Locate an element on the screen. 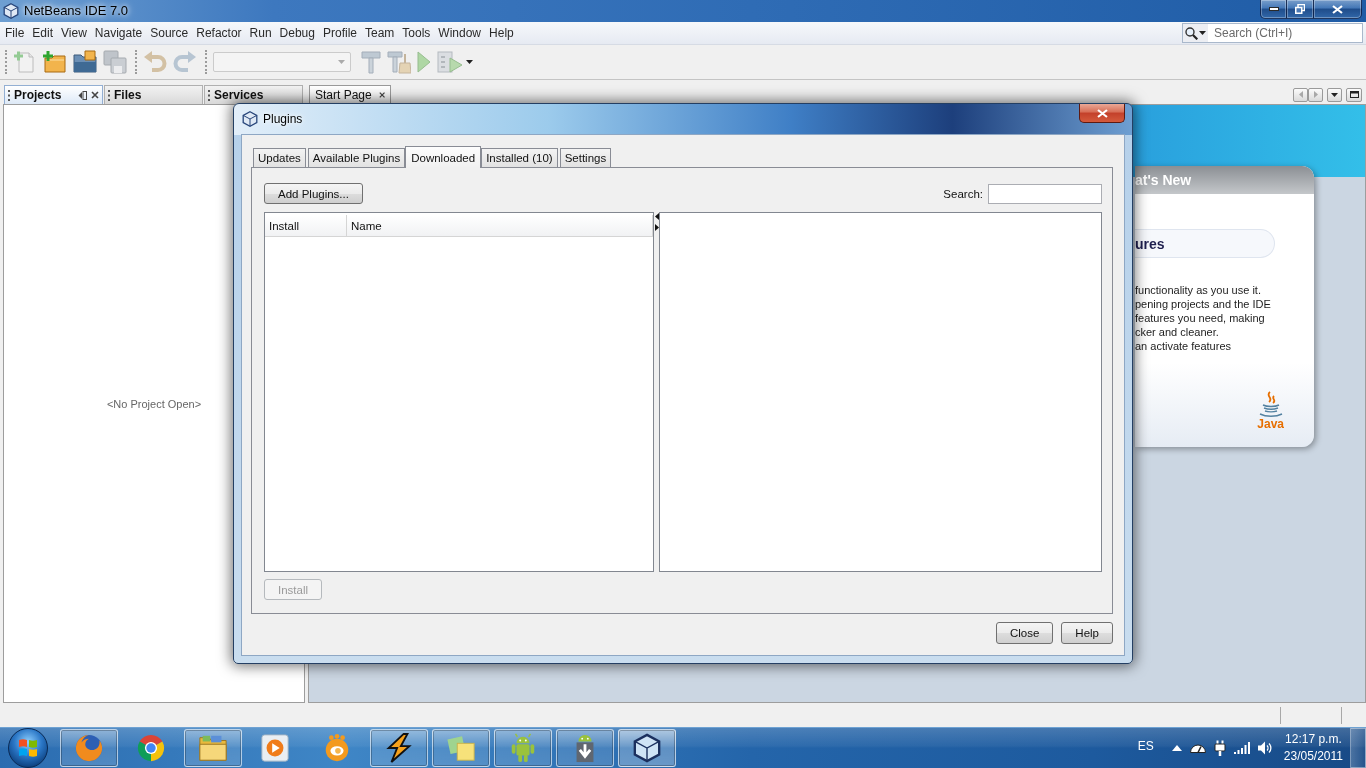  caret-up-icon is located at coordinates (1176, 748).